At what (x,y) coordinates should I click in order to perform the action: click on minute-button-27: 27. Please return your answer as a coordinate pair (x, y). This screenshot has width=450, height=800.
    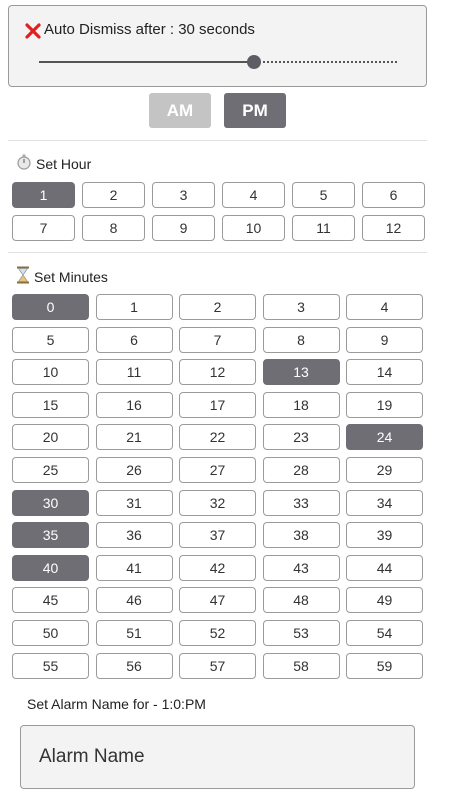
    Looking at the image, I should click on (217, 469).